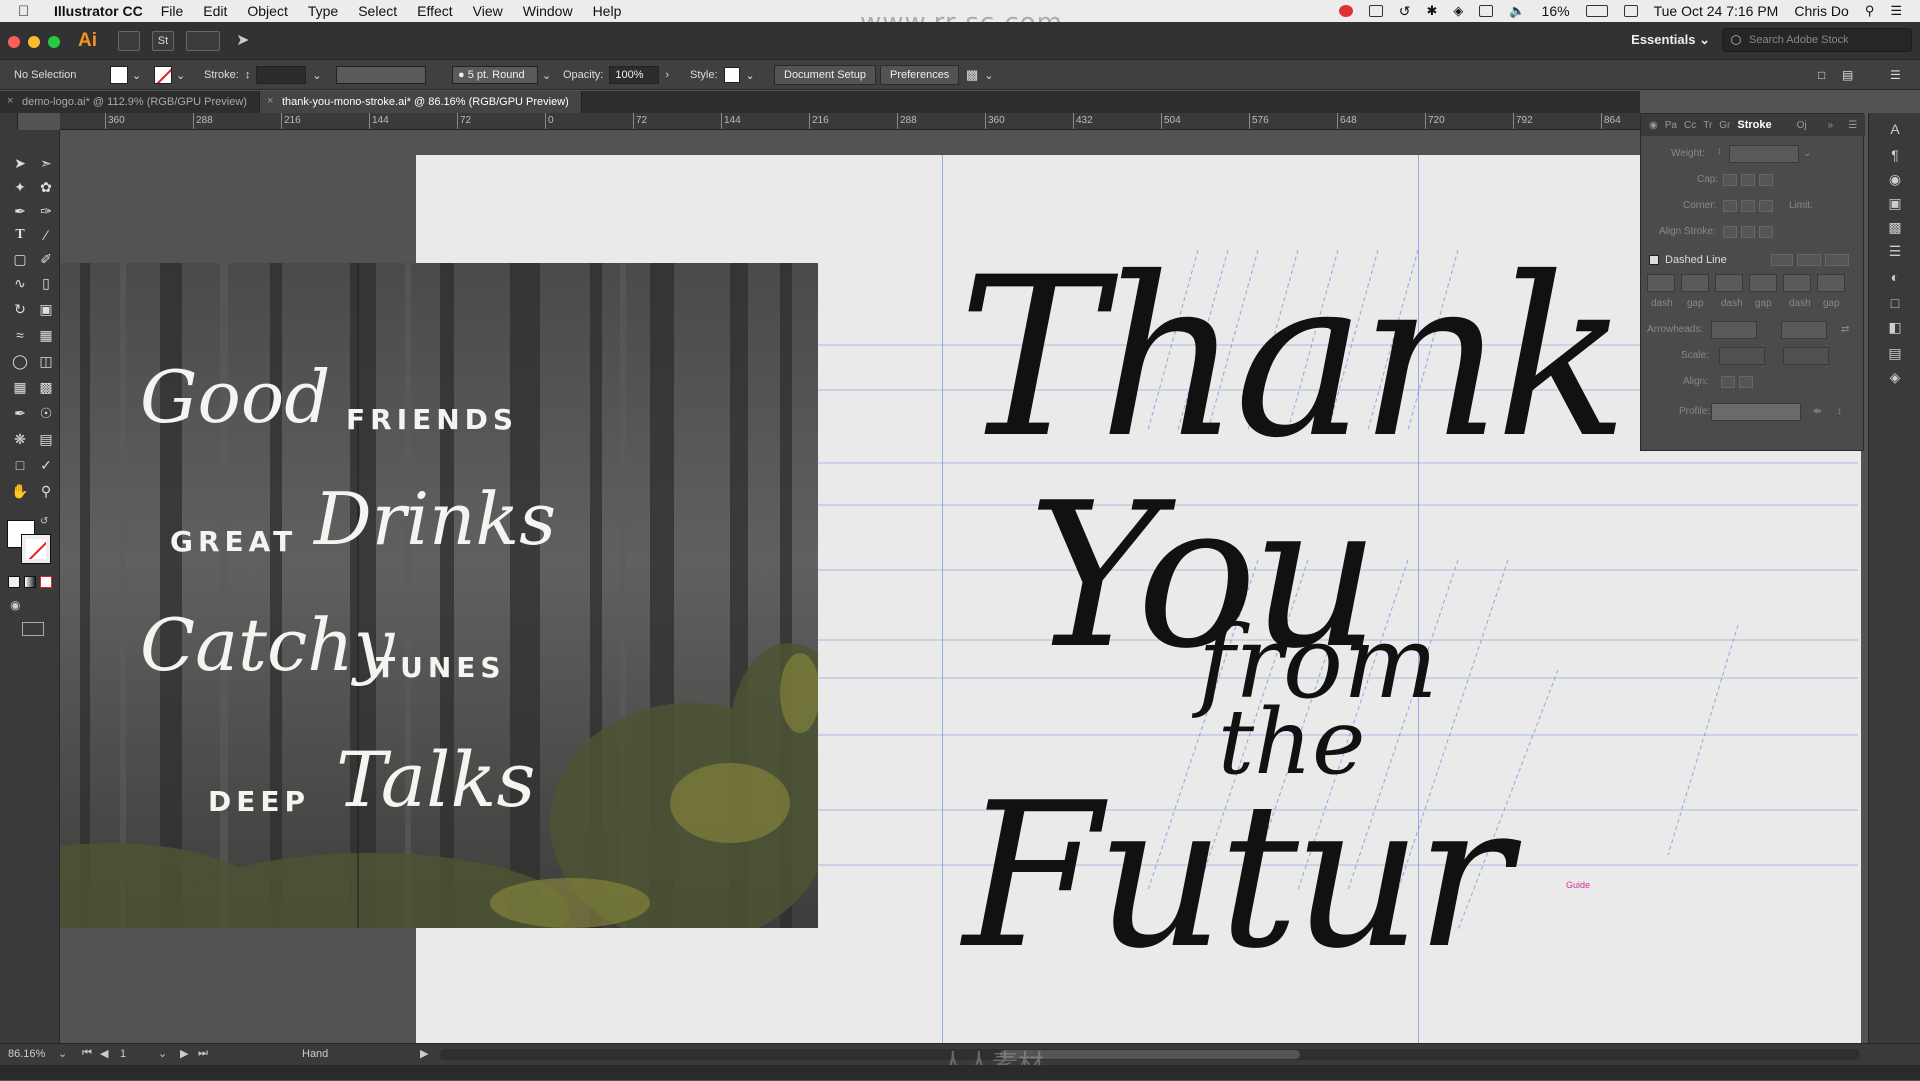 This screenshot has width=1920, height=1081. Describe the element at coordinates (46, 163) in the screenshot. I see `direct-selection-tool-icon: ➣` at that location.